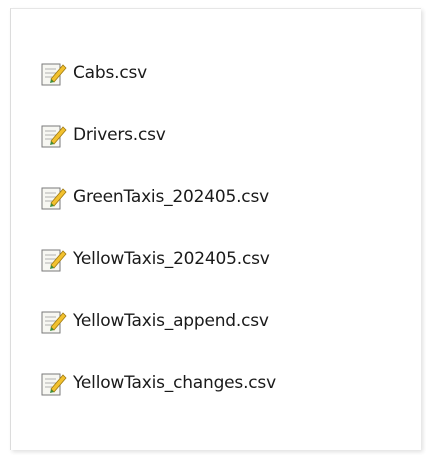 The width and height of the screenshot is (426, 455). Describe the element at coordinates (174, 382) in the screenshot. I see `file-name: YellowTaxis_changes.csv` at that location.